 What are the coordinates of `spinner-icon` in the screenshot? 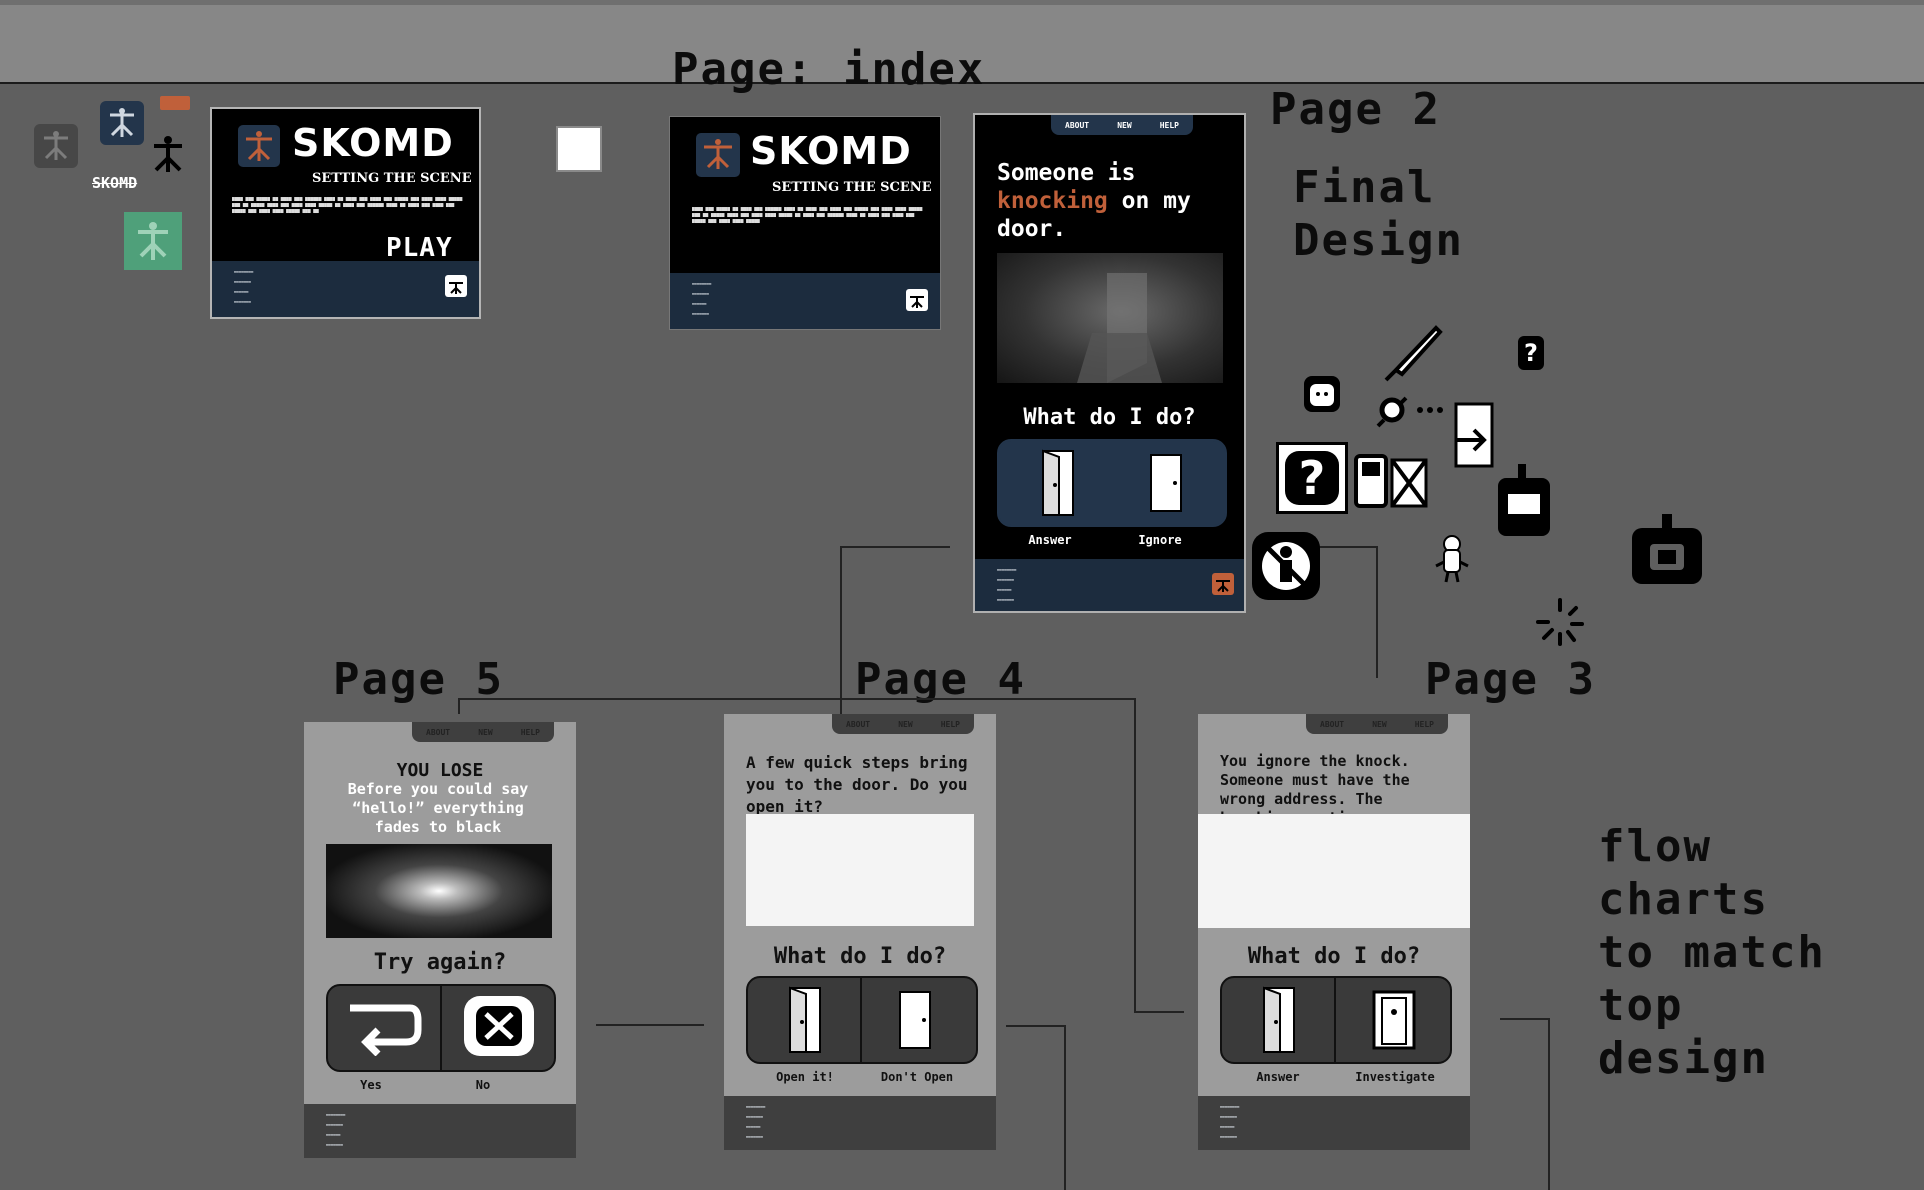 It's located at (1560, 624).